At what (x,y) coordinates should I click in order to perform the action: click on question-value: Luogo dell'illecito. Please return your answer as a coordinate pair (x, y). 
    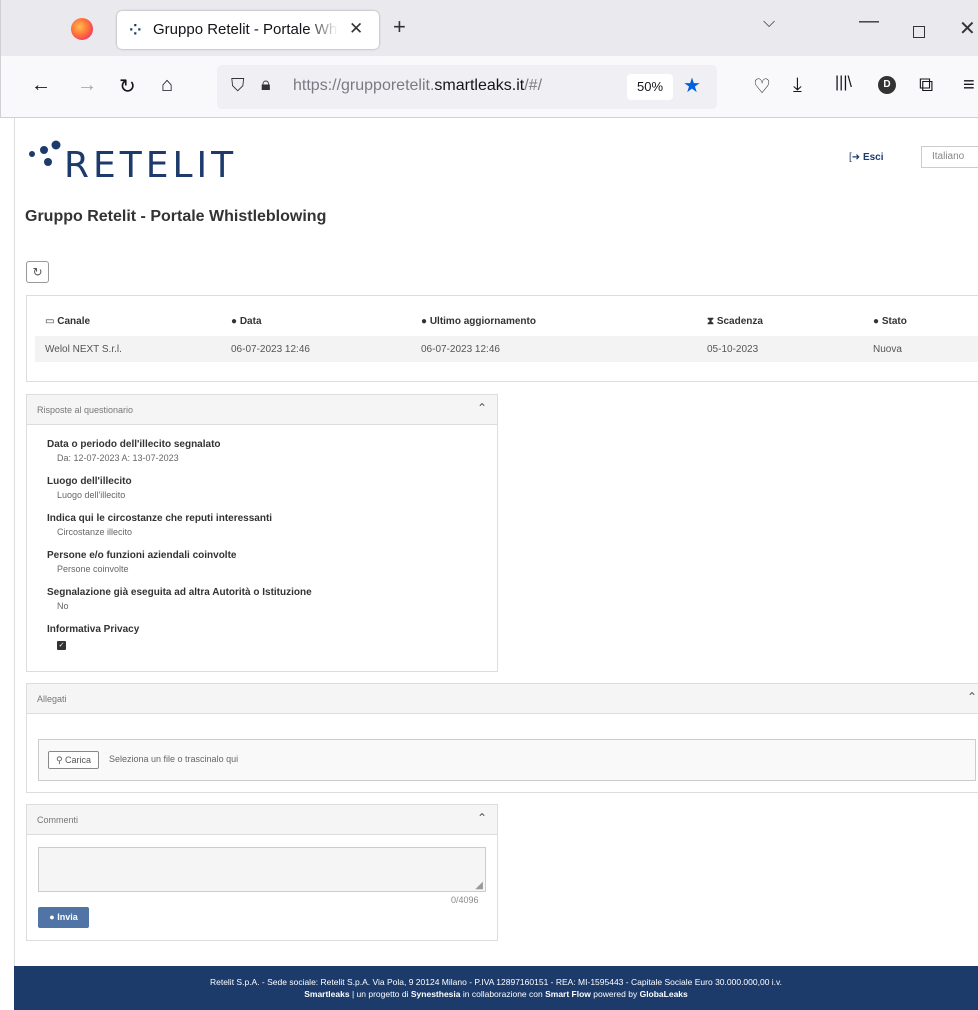
    Looking at the image, I should click on (91, 495).